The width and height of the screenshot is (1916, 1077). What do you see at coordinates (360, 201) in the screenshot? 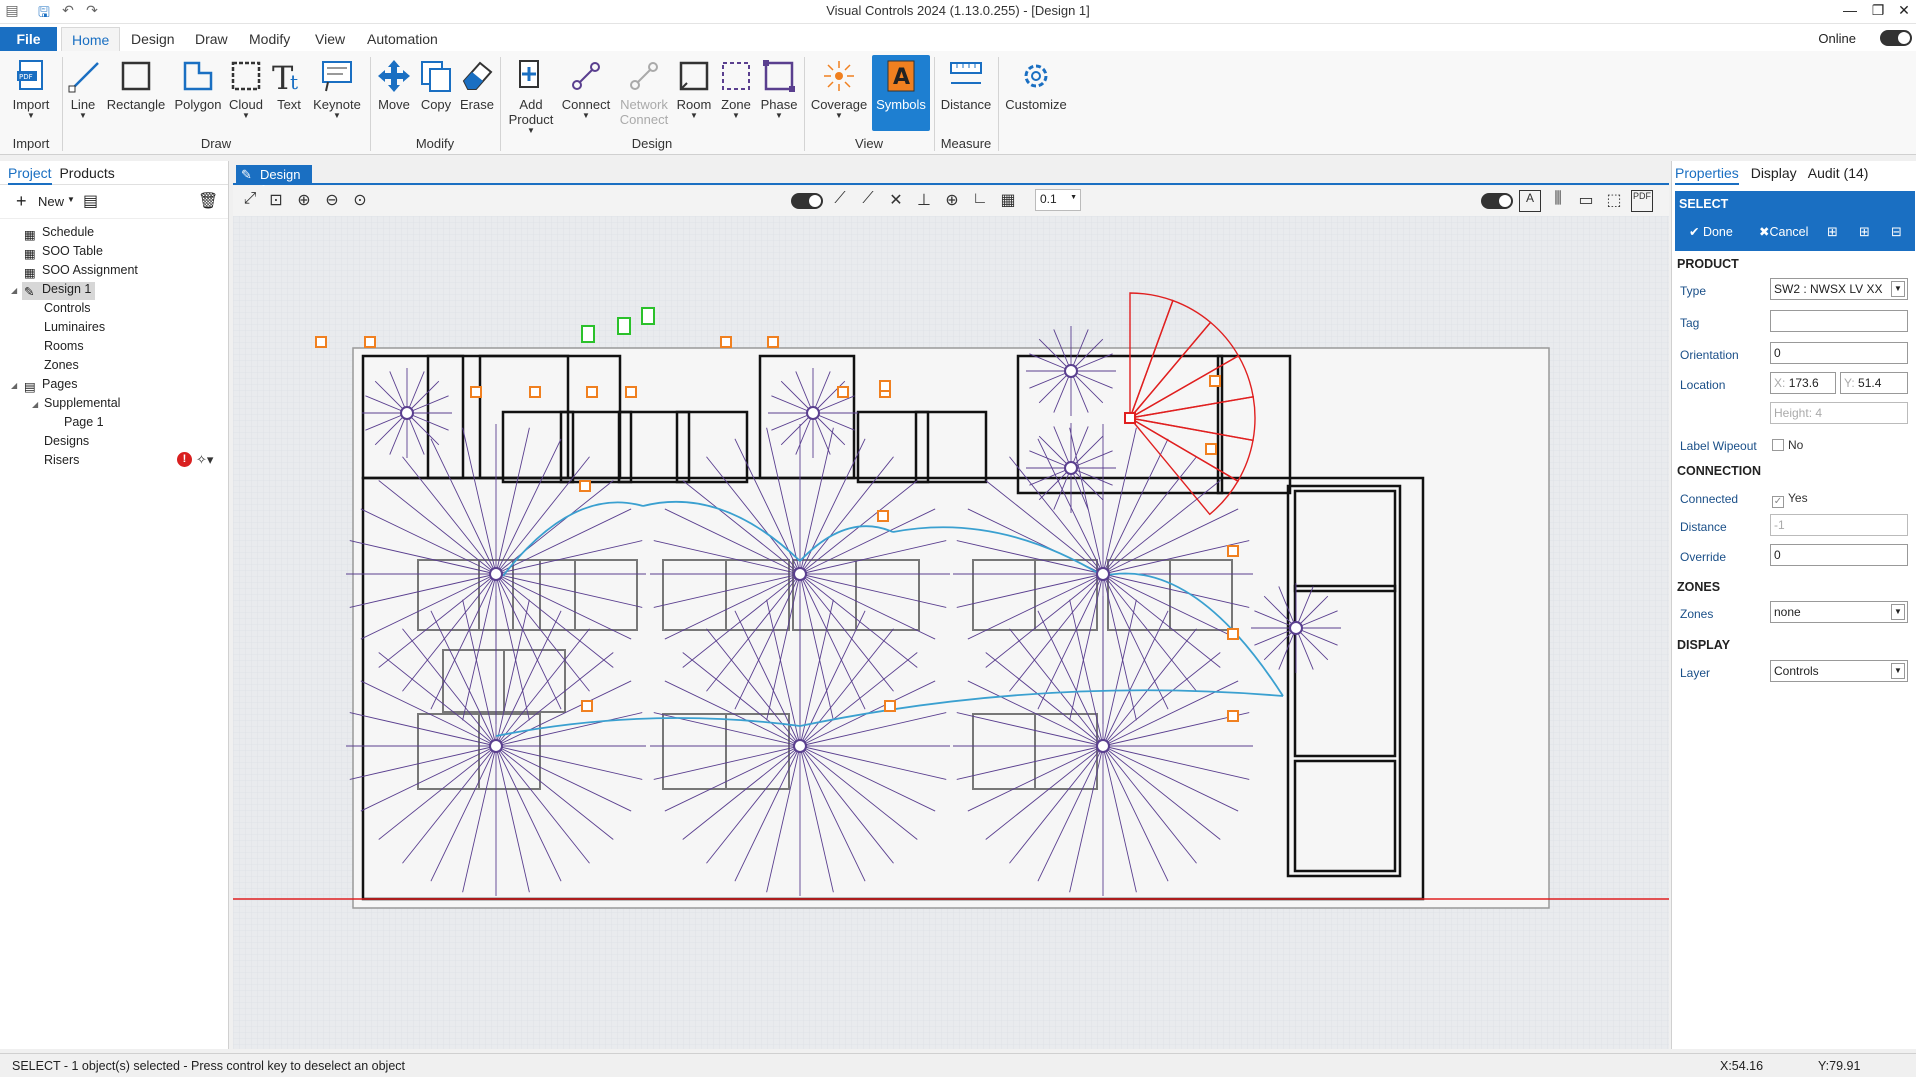
I see `zoom-previous-icon: ⊙` at bounding box center [360, 201].